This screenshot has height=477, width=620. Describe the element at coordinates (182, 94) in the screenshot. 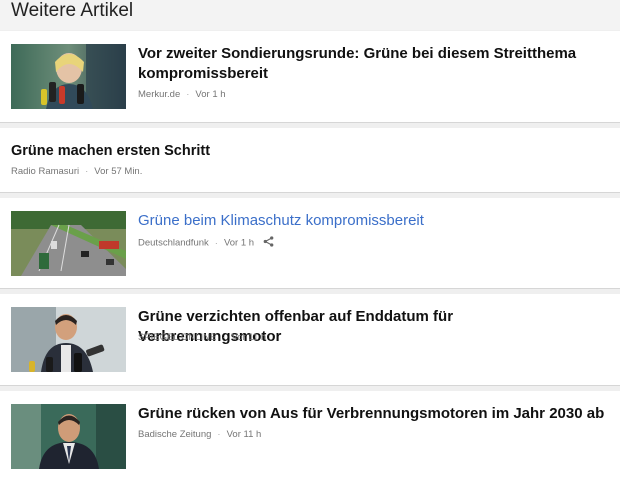

I see `article-meta: Merkur.de · Vor 1 h` at that location.